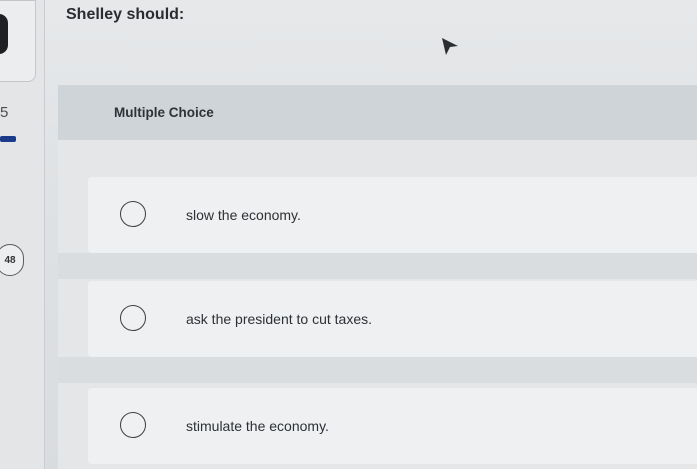 Image resolution: width=697 pixels, height=469 pixels. What do you see at coordinates (4, 112) in the screenshot?
I see `question-number: 5` at bounding box center [4, 112].